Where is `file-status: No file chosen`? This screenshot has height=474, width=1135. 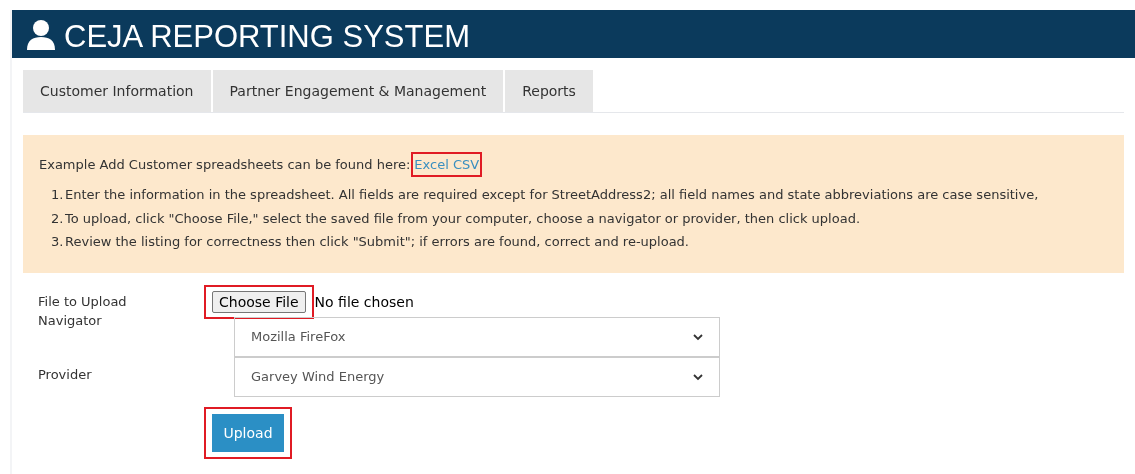
file-status: No file chosen is located at coordinates (364, 302).